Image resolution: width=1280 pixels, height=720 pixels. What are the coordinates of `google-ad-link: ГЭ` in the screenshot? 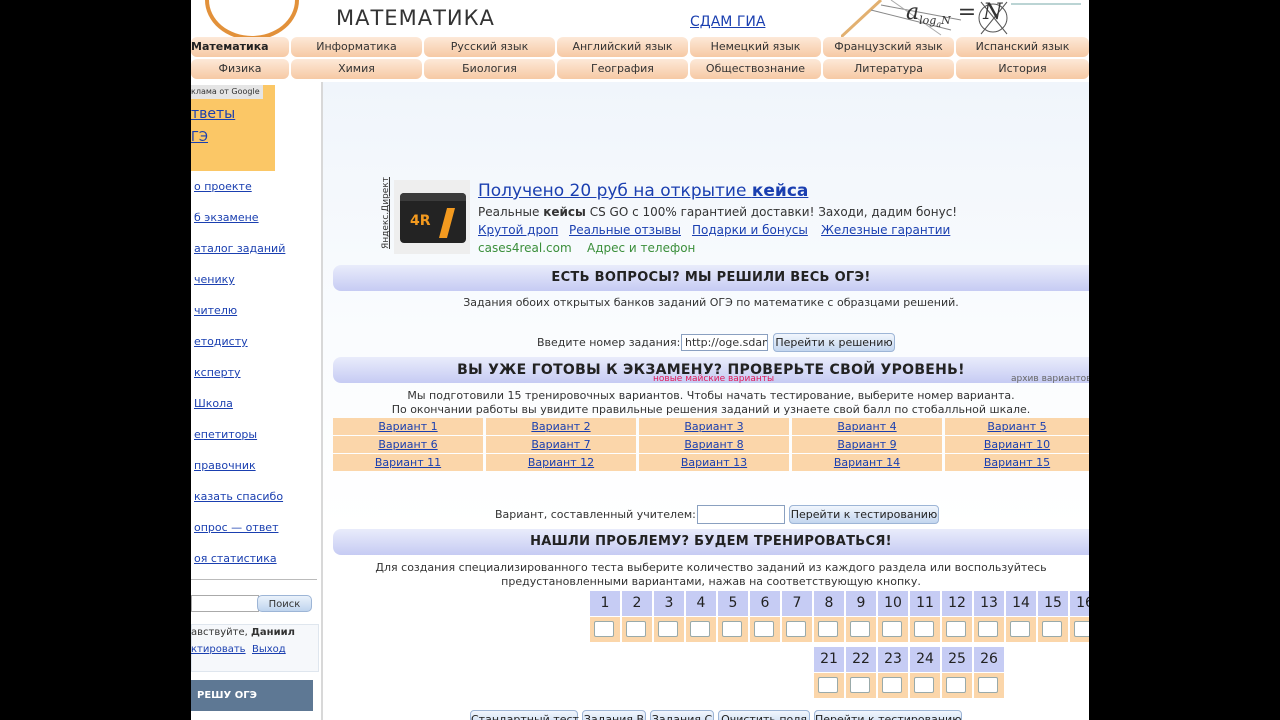 It's located at (199, 137).